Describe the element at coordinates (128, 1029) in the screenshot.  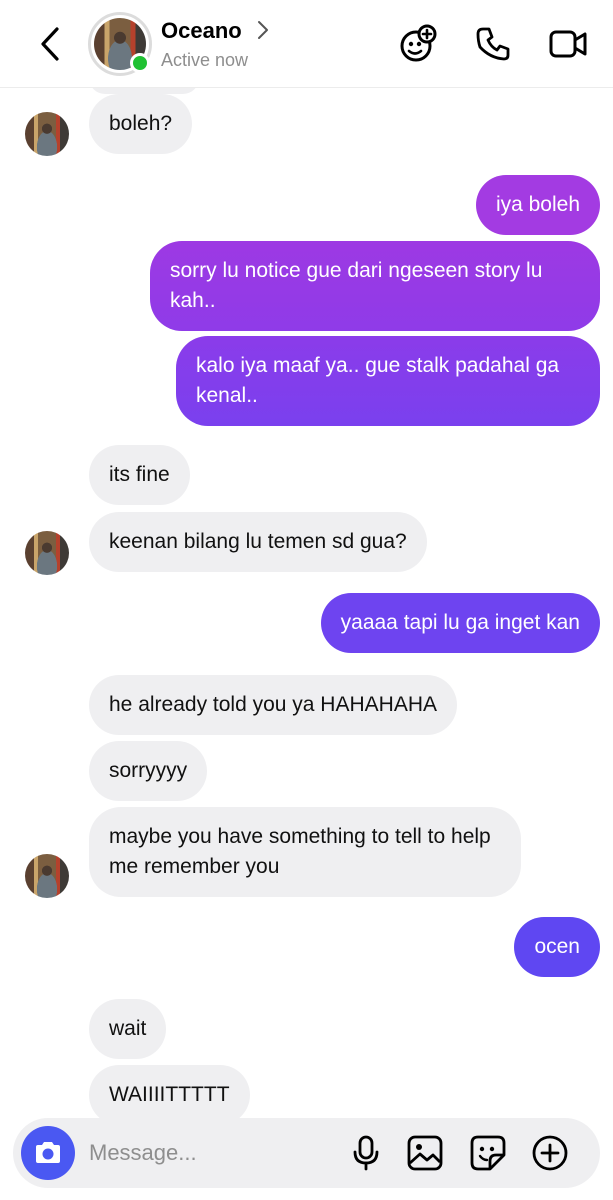
I see `message-bubble-received: wait` at that location.